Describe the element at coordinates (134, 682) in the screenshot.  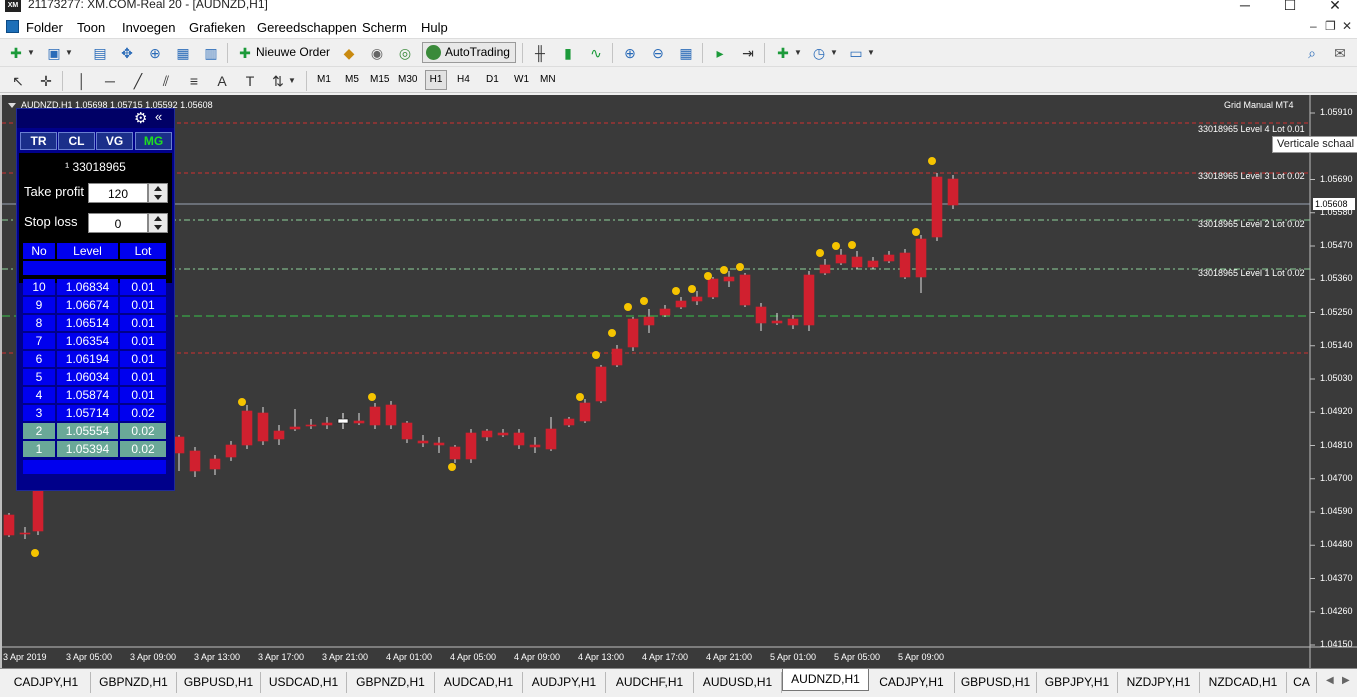
I see `symbol-tab: GBPNZD,H1` at that location.